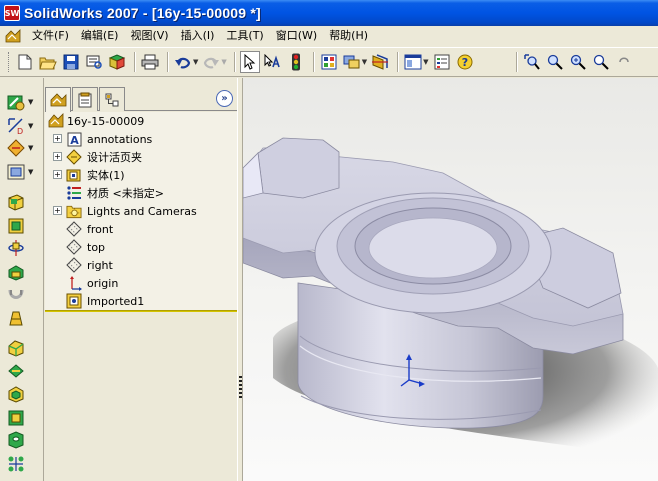 This screenshot has width=658, height=481. Describe the element at coordinates (25, 62) in the screenshot. I see `new-document-icon` at that location.